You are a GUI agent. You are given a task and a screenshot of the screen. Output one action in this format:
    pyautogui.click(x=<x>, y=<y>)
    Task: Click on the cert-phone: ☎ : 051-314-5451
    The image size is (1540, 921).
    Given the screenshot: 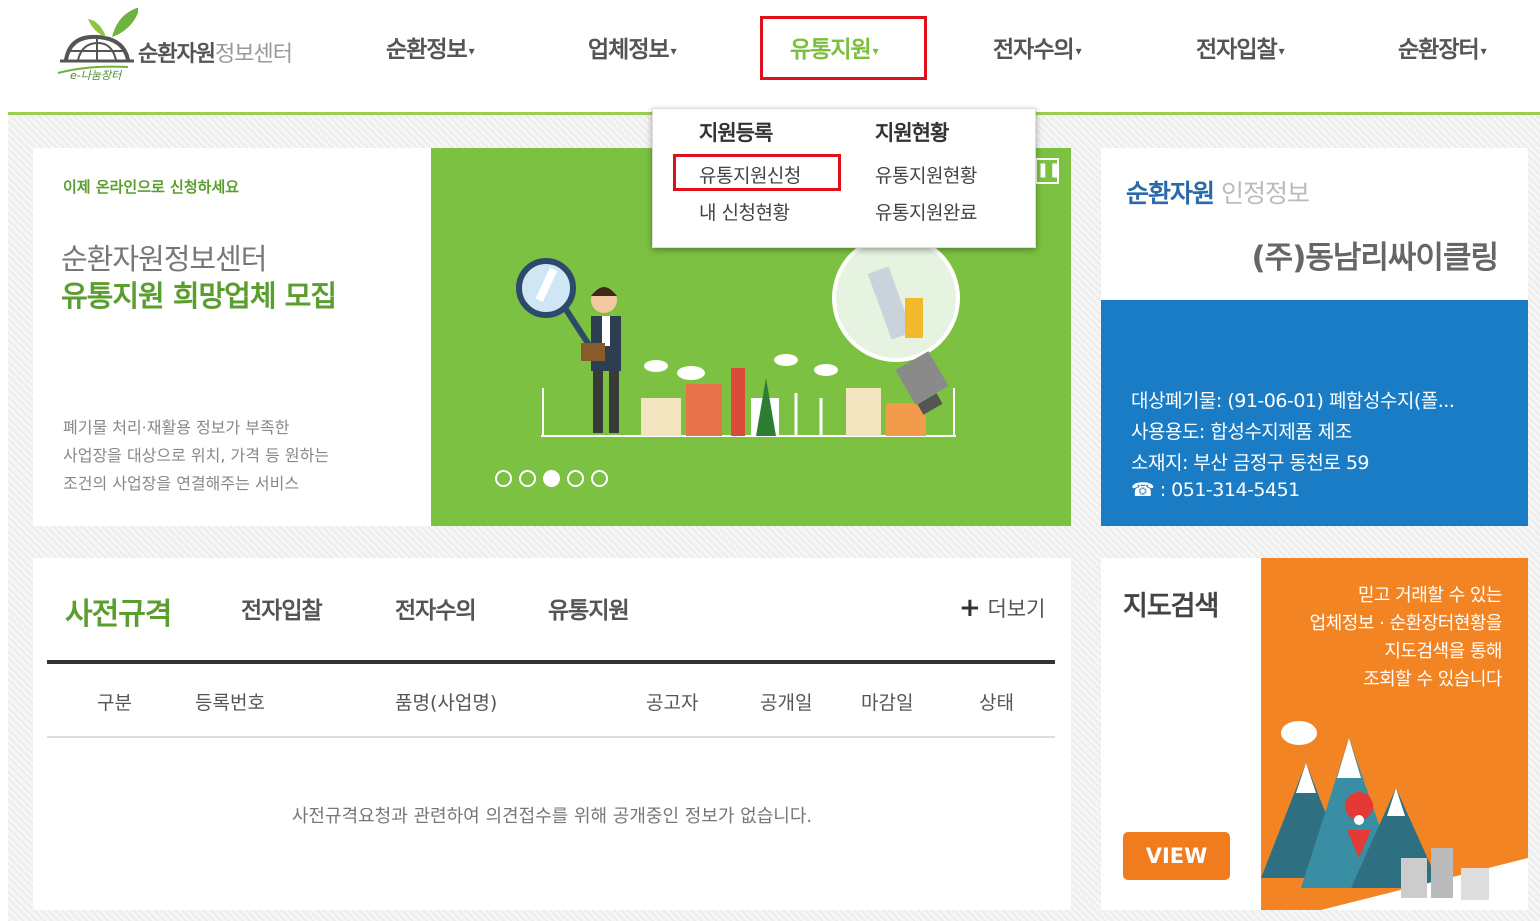 What is the action you would take?
    pyautogui.click(x=1215, y=490)
    